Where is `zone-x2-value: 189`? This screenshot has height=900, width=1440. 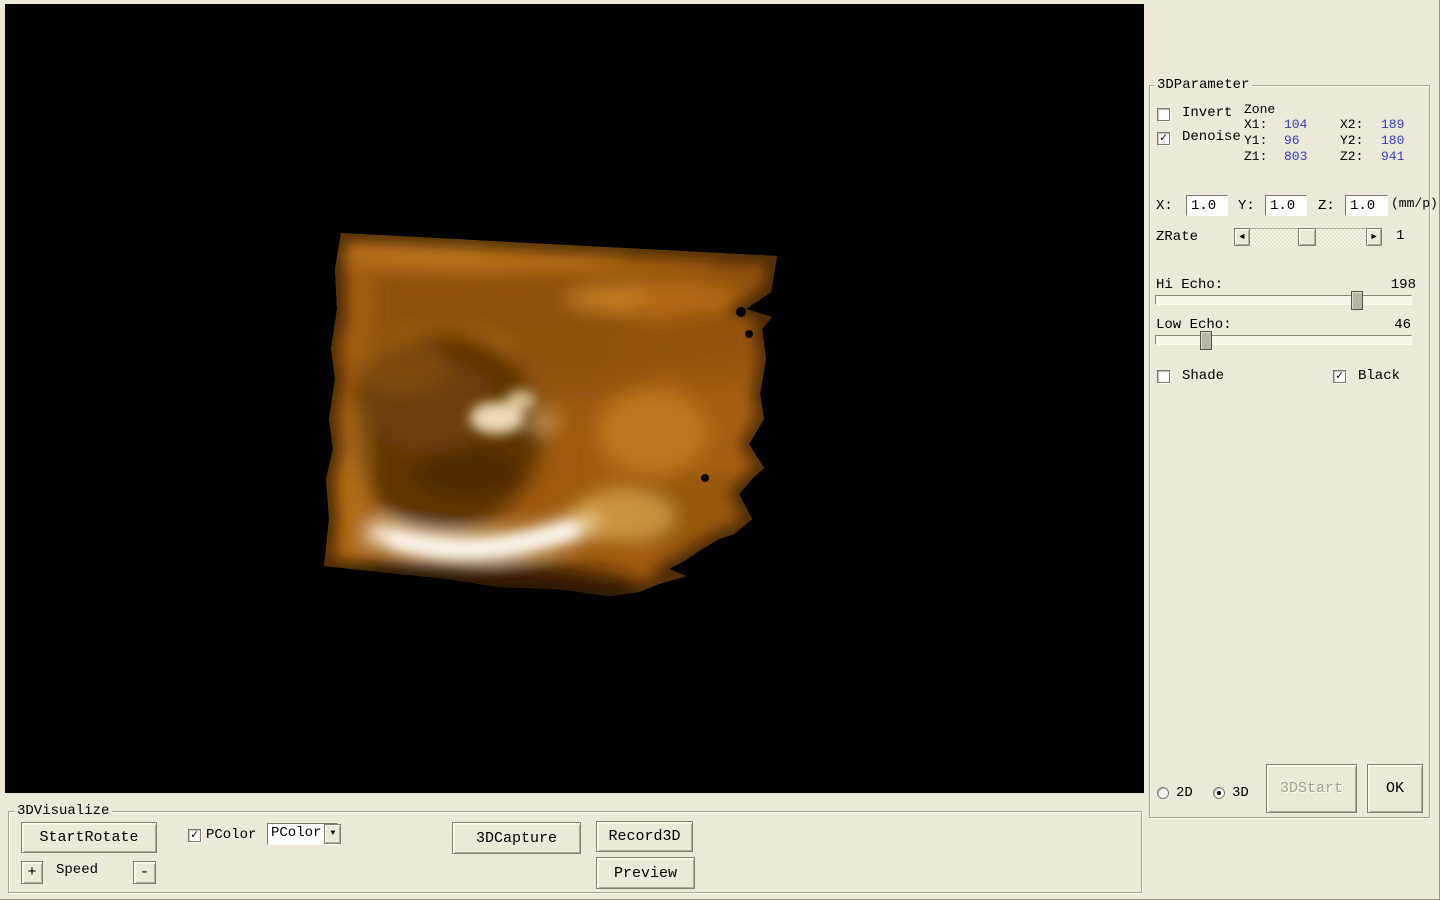 zone-x2-value: 189 is located at coordinates (1393, 124).